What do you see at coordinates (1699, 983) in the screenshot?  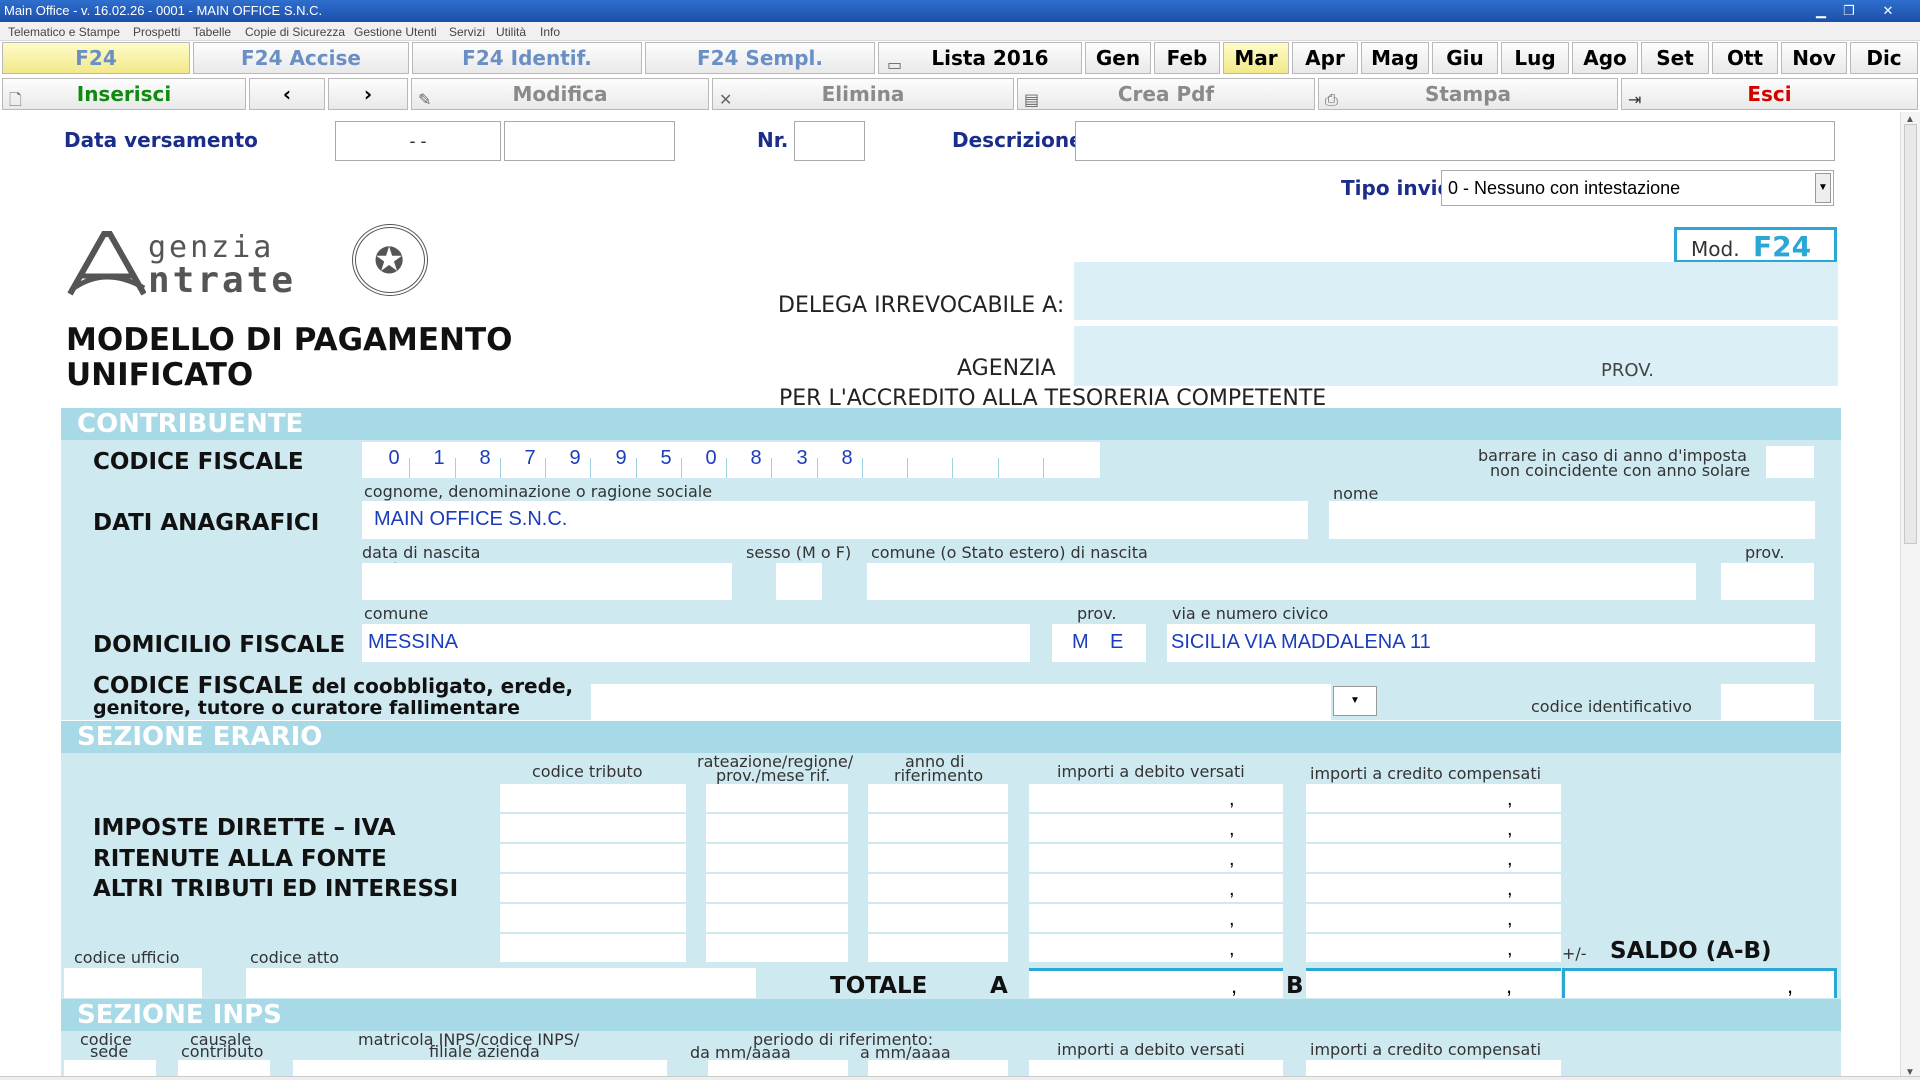 I see `saldo-field: ,` at bounding box center [1699, 983].